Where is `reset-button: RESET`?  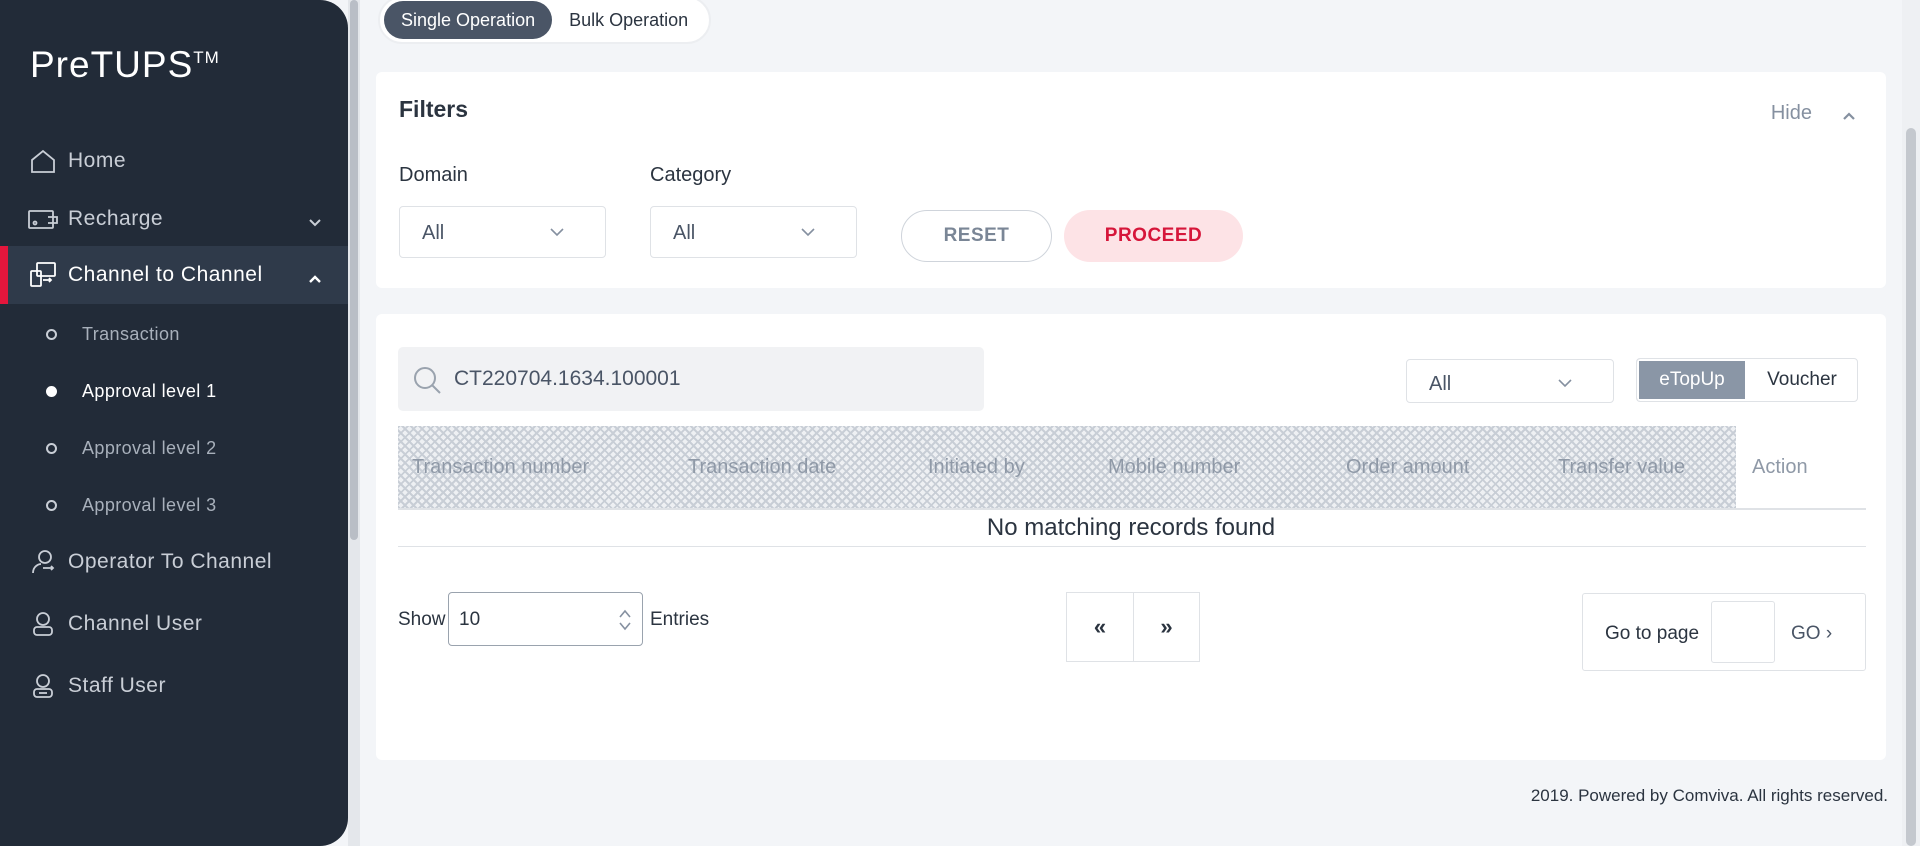
reset-button: RESET is located at coordinates (976, 236).